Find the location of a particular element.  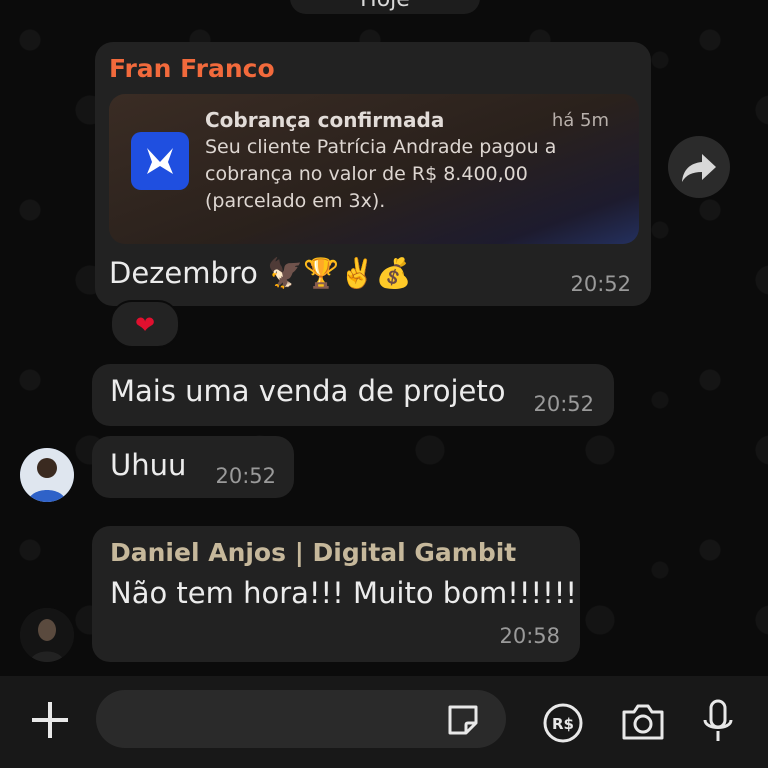

message-time: 20:58 is located at coordinates (529, 636).